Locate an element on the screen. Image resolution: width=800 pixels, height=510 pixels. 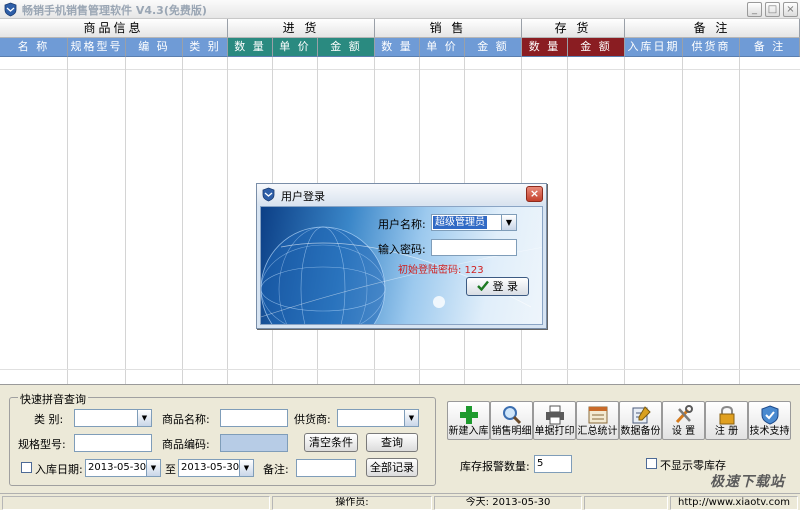
minimize-button: _ is located at coordinates (754, 9).